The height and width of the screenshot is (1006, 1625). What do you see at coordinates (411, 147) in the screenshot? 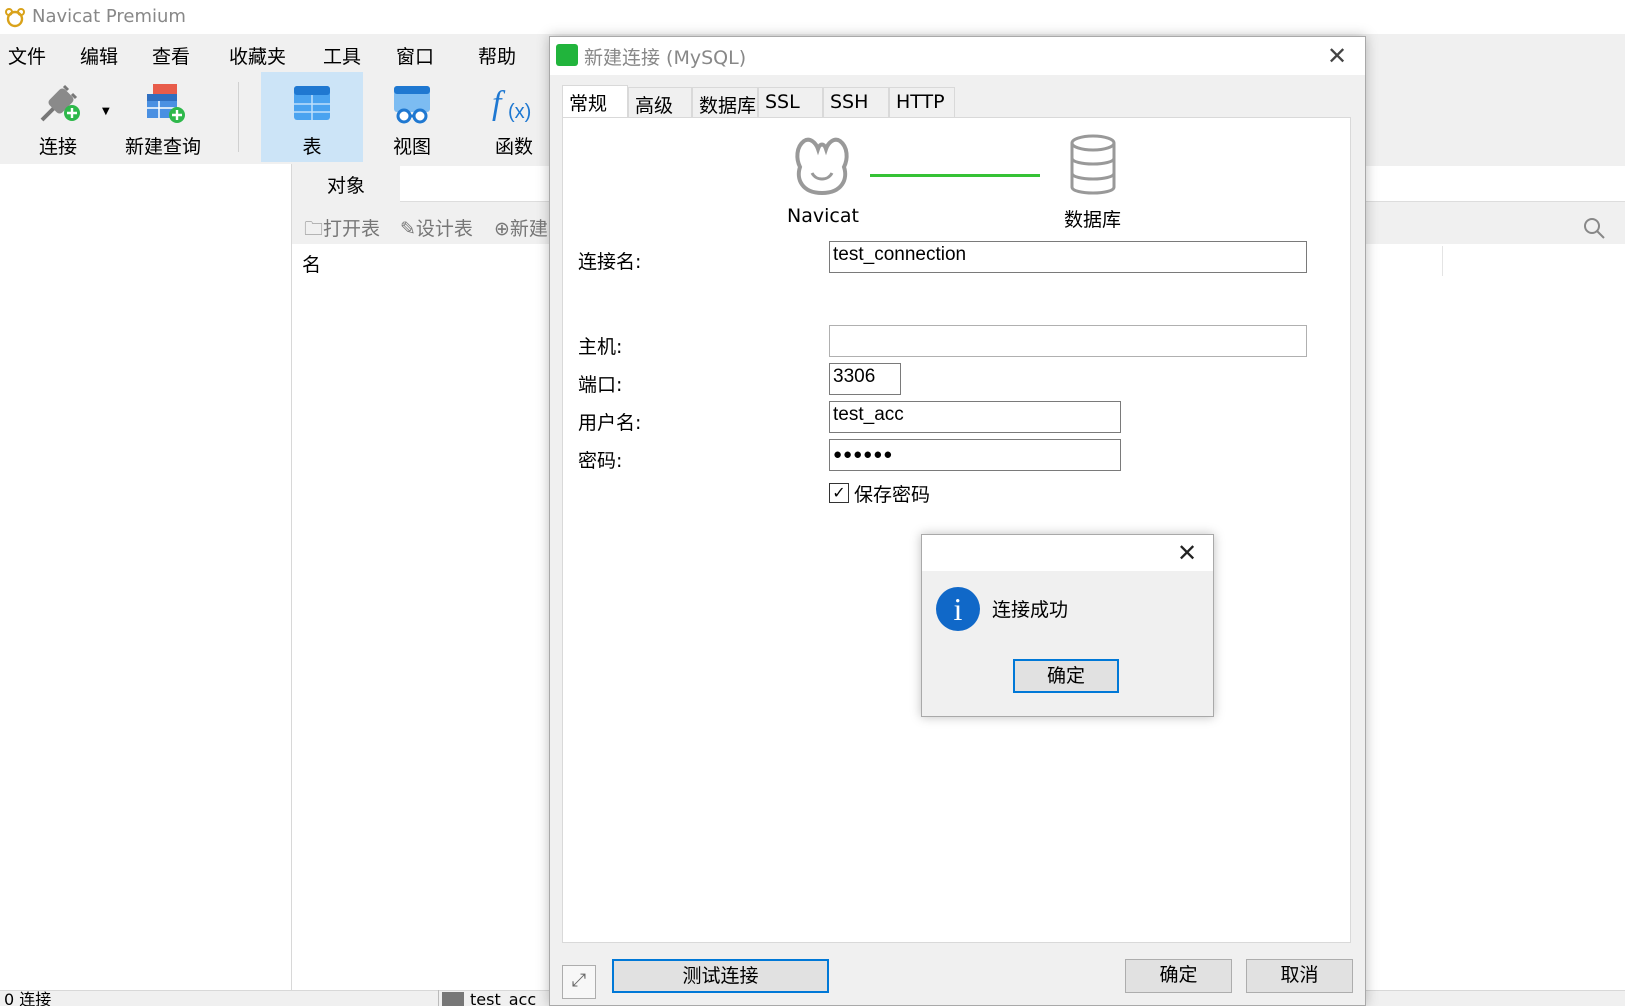
I see `view-label: 视图` at bounding box center [411, 147].